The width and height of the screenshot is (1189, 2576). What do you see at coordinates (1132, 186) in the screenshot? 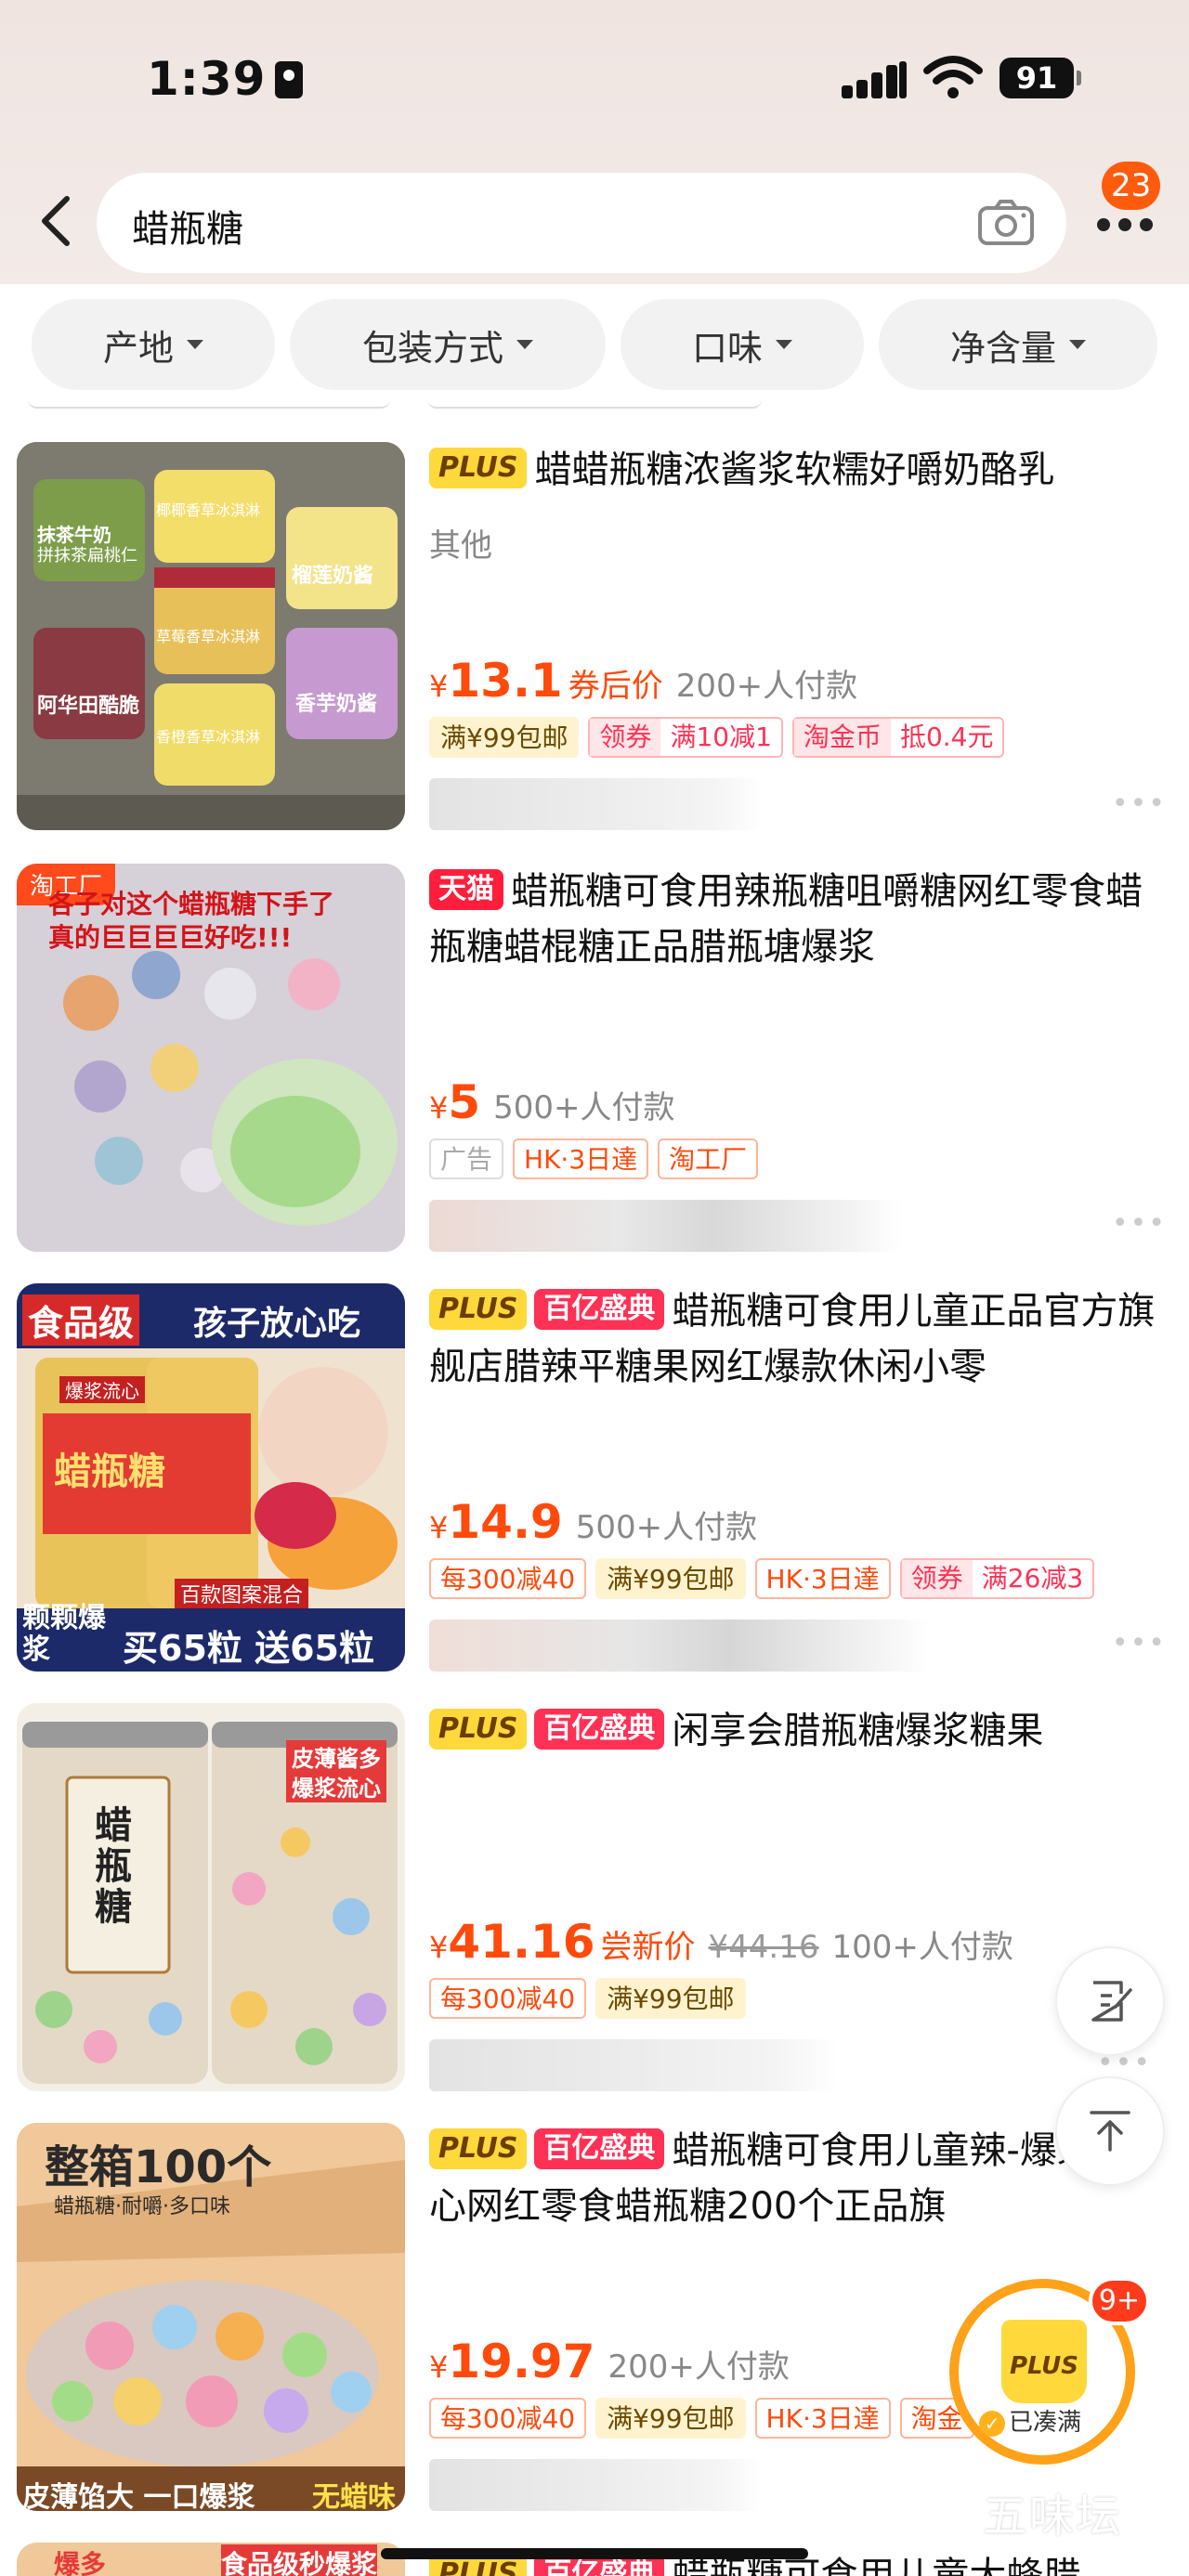
I see `message-badge: 23` at bounding box center [1132, 186].